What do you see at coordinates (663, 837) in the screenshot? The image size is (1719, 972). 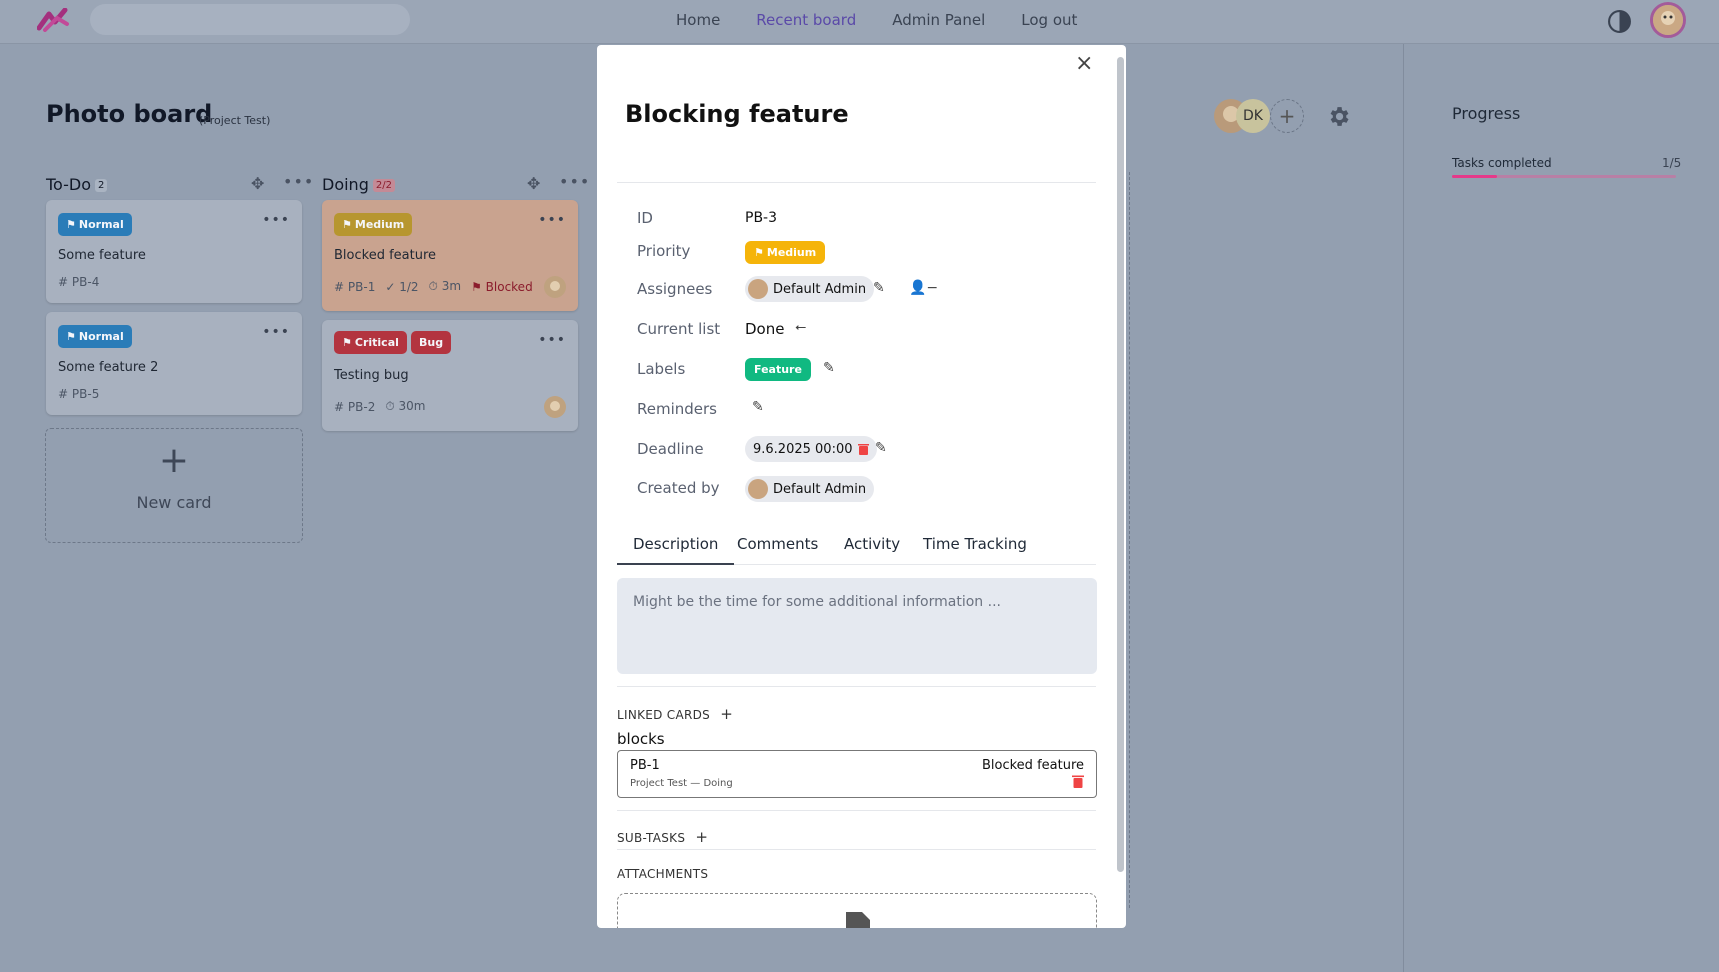 I see `subtasks-heading: SUB-TASKS +` at bounding box center [663, 837].